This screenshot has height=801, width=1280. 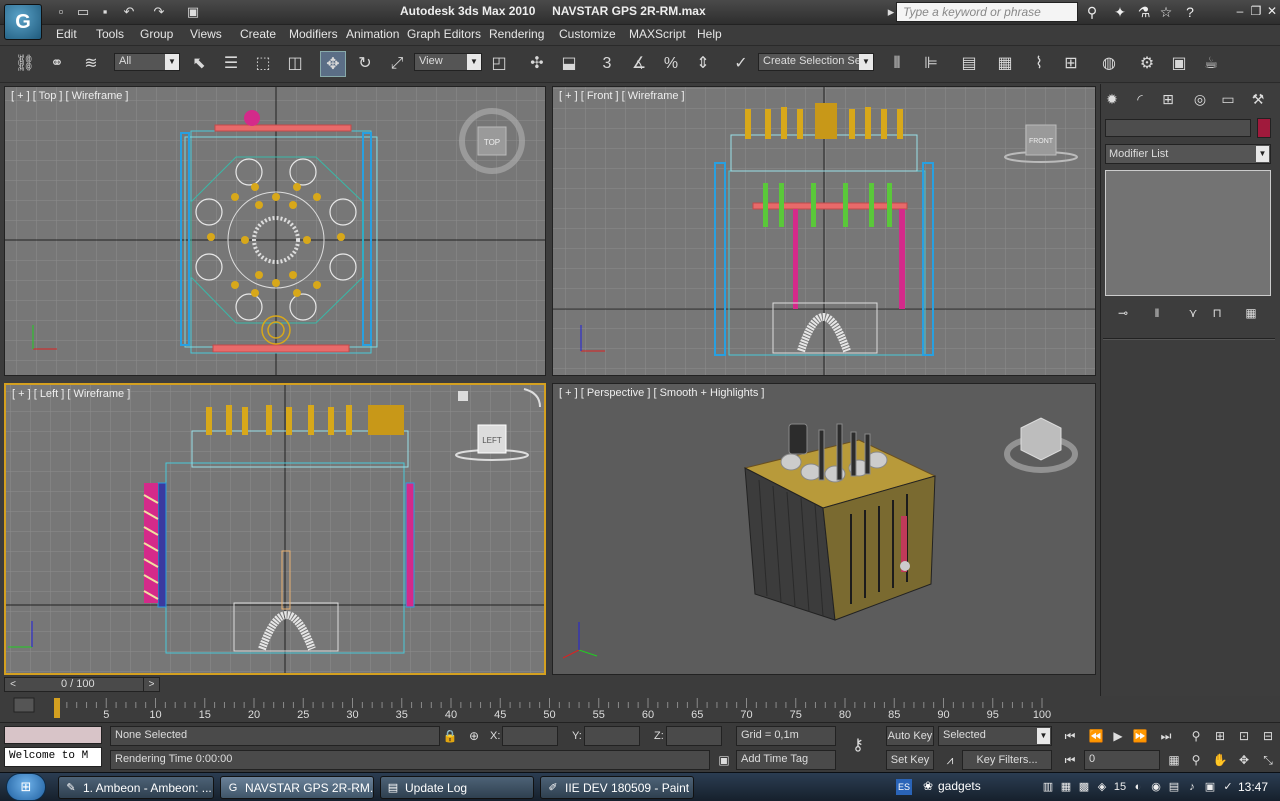 I want to click on spinner-snap-icon: ⇕, so click(x=703, y=64).